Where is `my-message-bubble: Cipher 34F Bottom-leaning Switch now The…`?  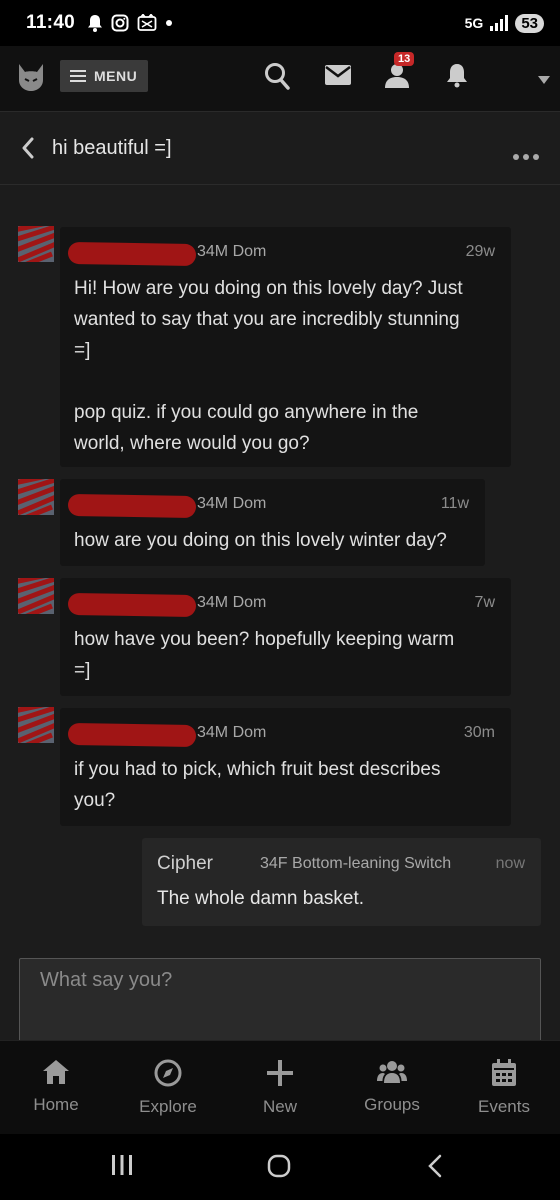
my-message-bubble: Cipher 34F Bottom-leaning Switch now The… is located at coordinates (341, 882).